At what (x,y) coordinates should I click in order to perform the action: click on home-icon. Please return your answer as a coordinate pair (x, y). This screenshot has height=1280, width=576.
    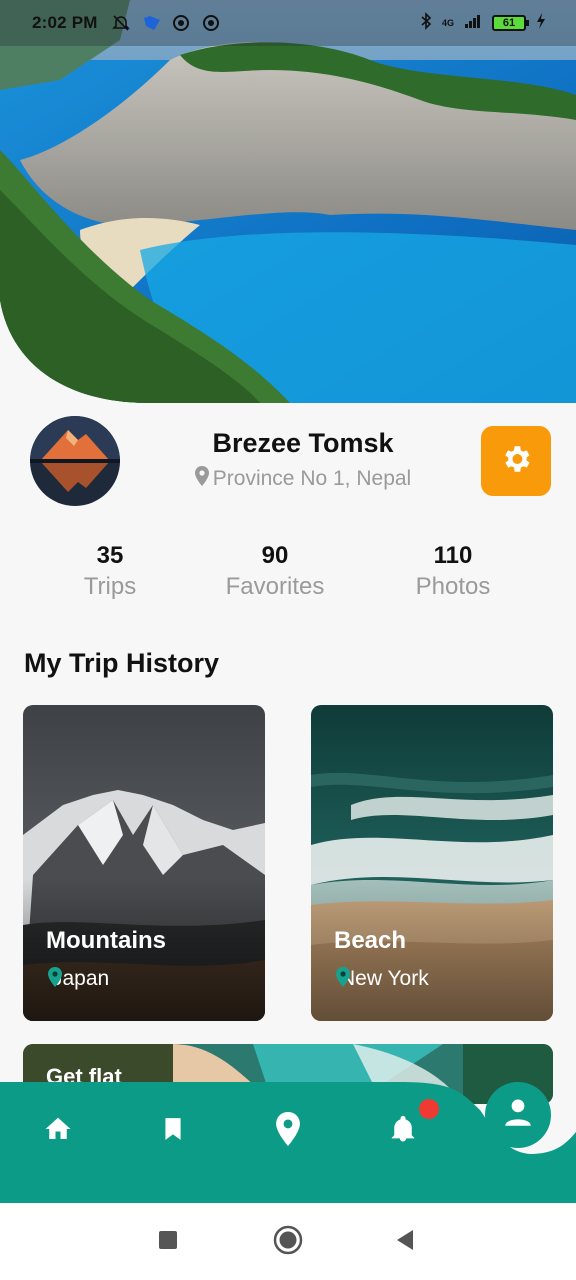
    Looking at the image, I should click on (58, 1131).